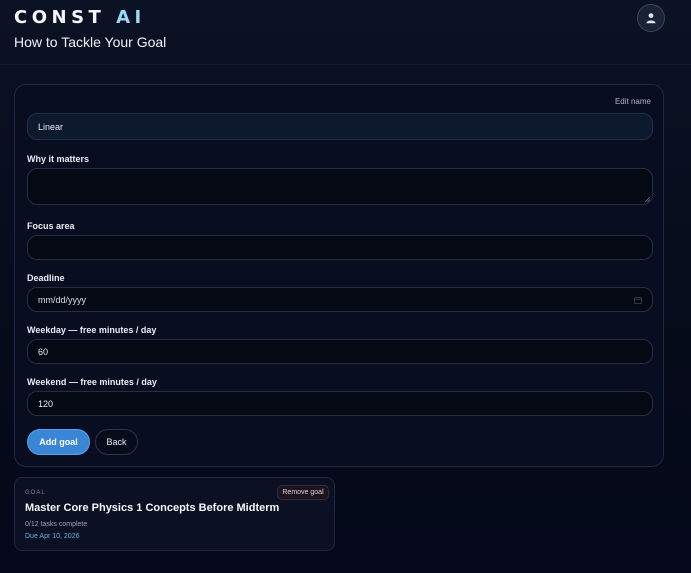 The width and height of the screenshot is (691, 573). What do you see at coordinates (633, 101) in the screenshot?
I see `edit-name-button: Edit name` at bounding box center [633, 101].